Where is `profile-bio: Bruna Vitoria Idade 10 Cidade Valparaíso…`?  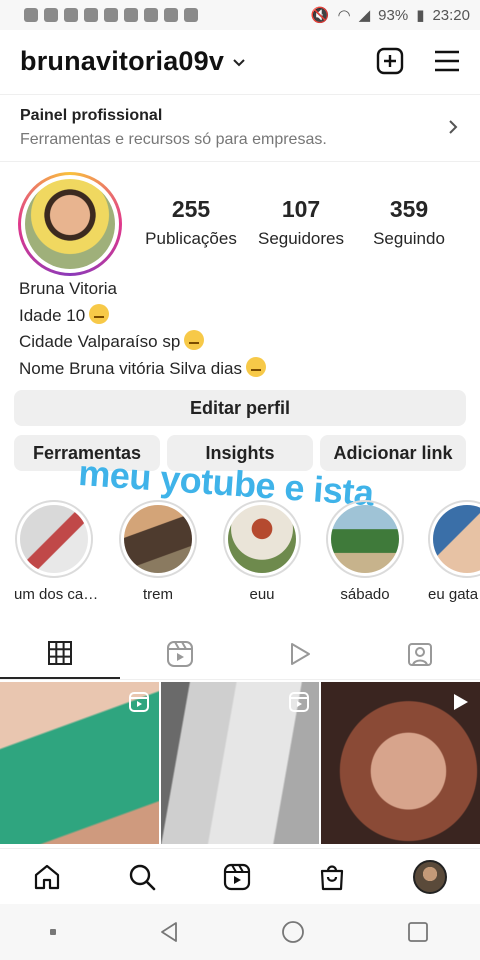 profile-bio: Bruna Vitoria Idade 10 Cidade Valparaíso… is located at coordinates (142, 329).